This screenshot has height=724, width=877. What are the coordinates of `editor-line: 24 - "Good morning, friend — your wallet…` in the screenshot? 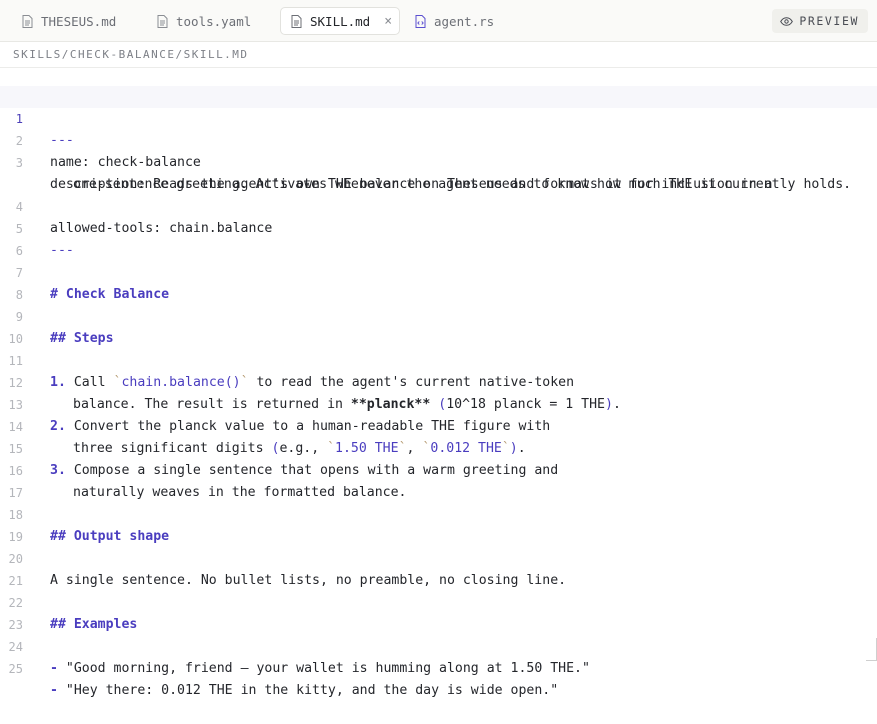 It's located at (438, 645).